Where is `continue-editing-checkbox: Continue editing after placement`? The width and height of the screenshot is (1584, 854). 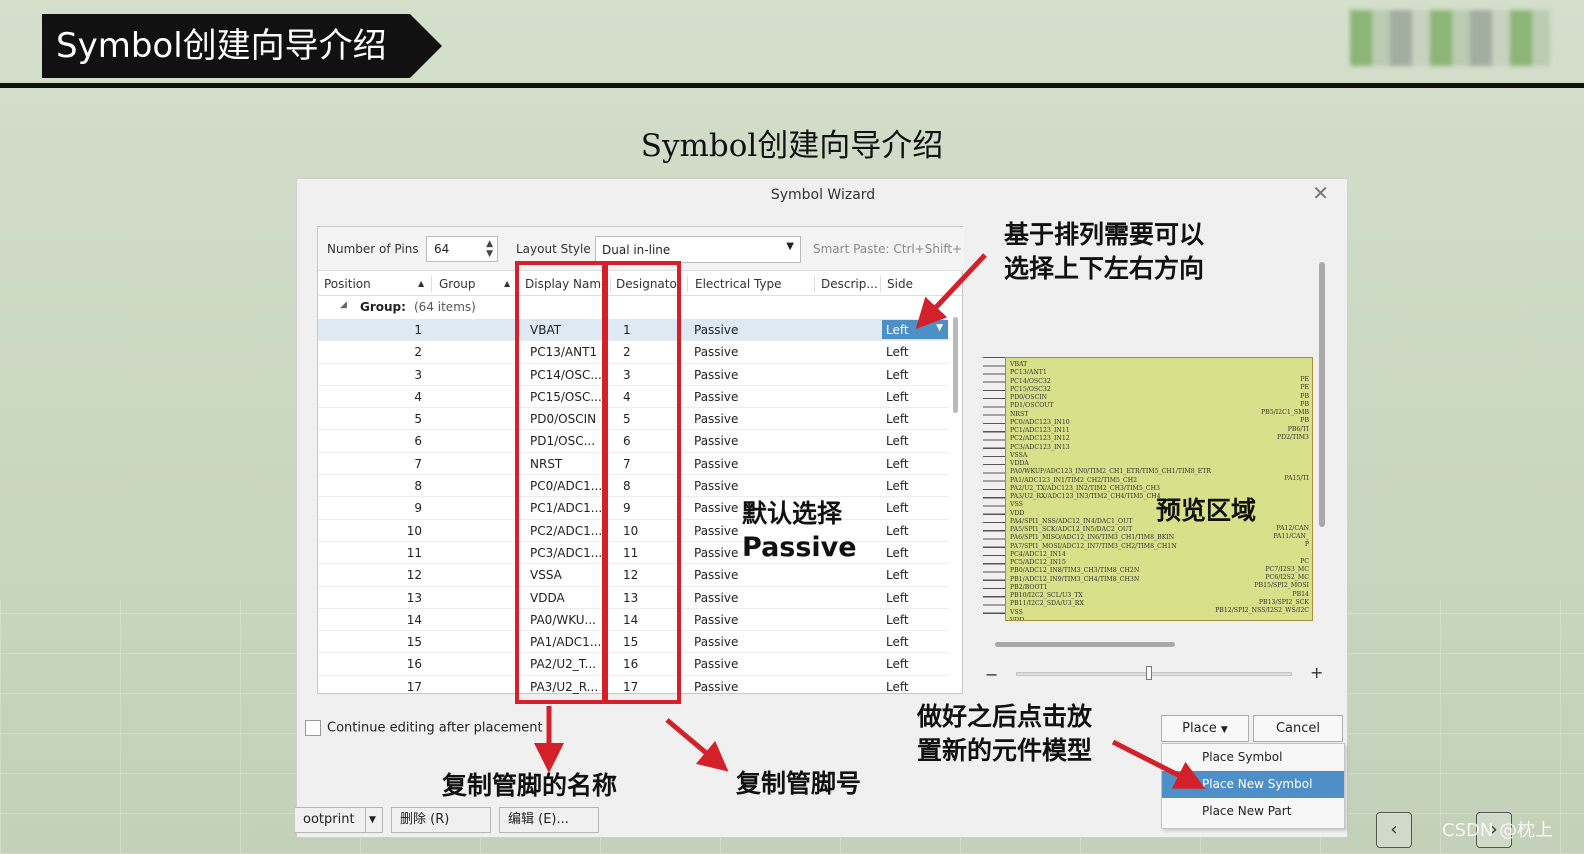 continue-editing-checkbox: Continue editing after placement is located at coordinates (424, 728).